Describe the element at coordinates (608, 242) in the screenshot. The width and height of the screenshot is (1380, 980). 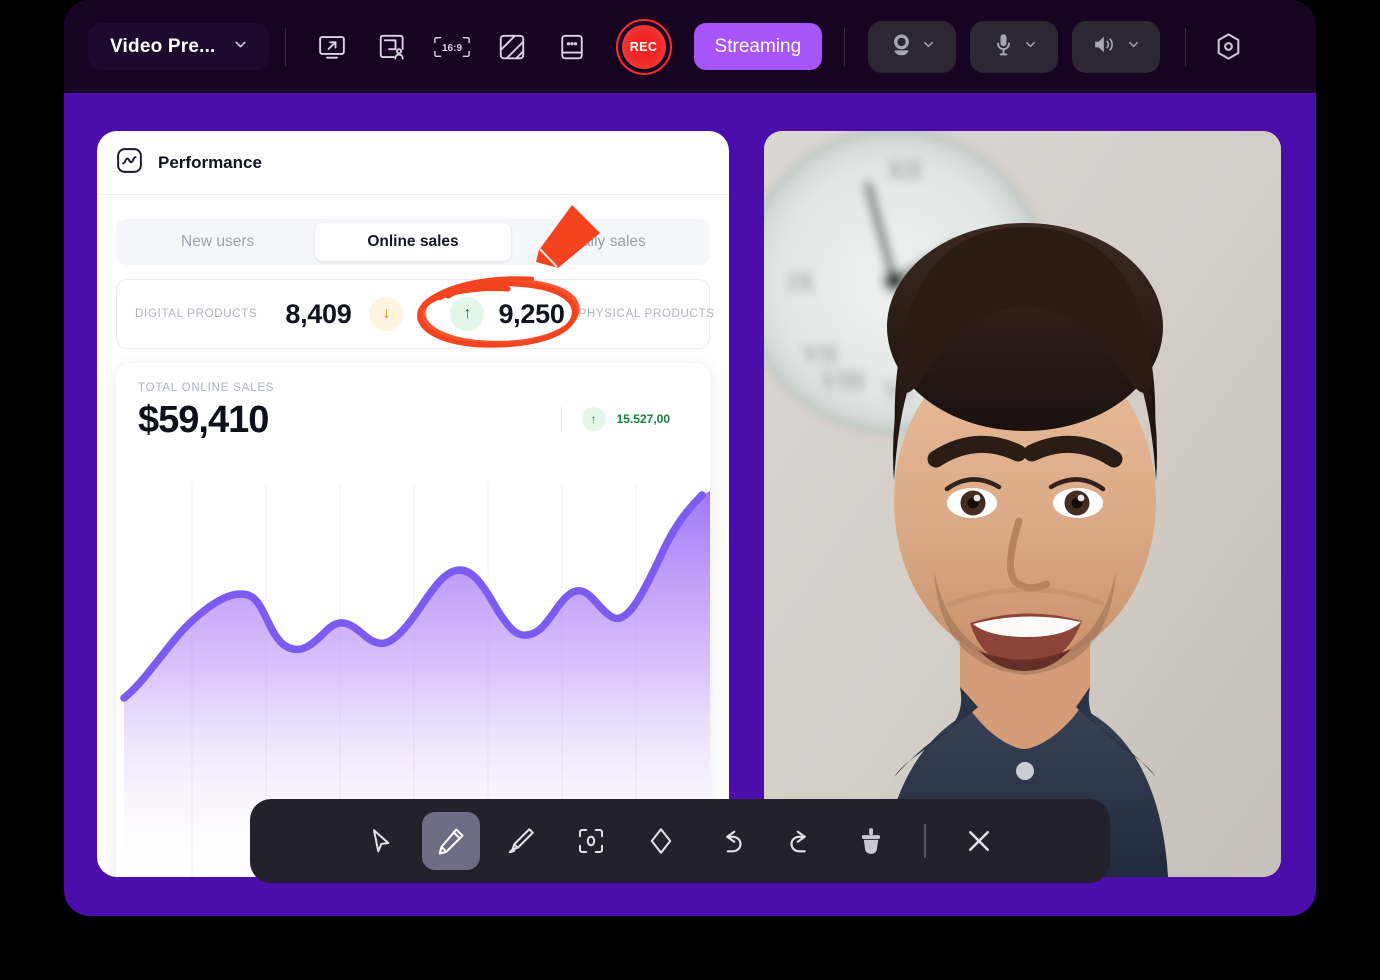
I see `tab-daily-sales: Daily sales` at that location.